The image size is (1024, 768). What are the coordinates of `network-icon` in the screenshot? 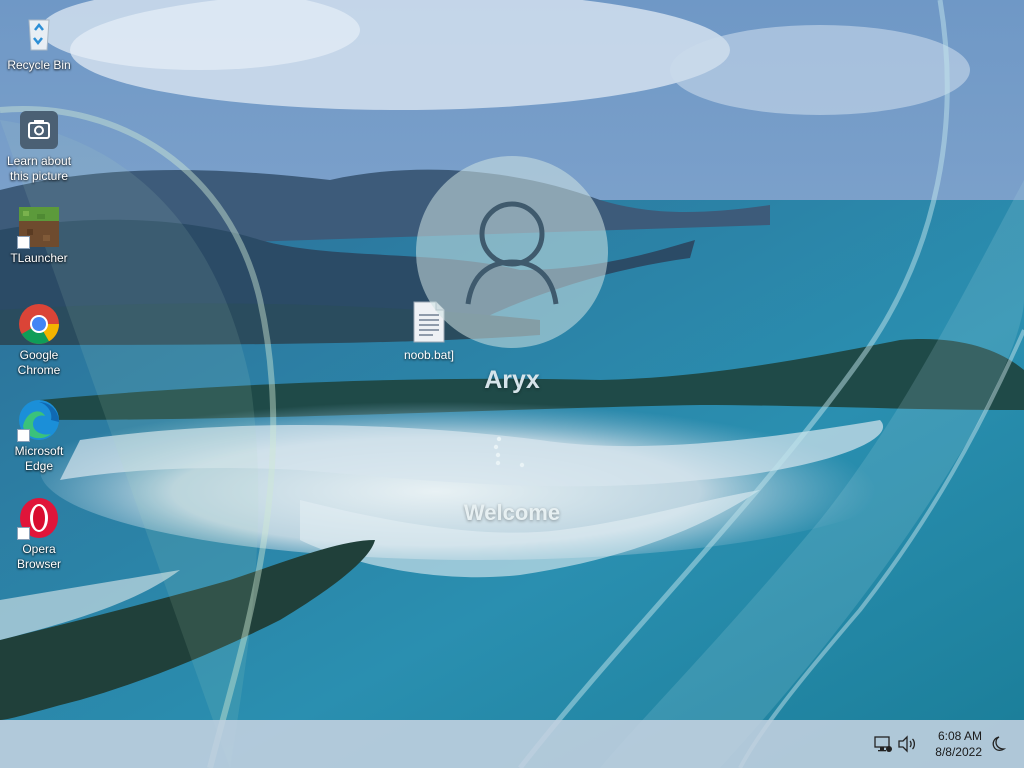 It's located at (883, 744).